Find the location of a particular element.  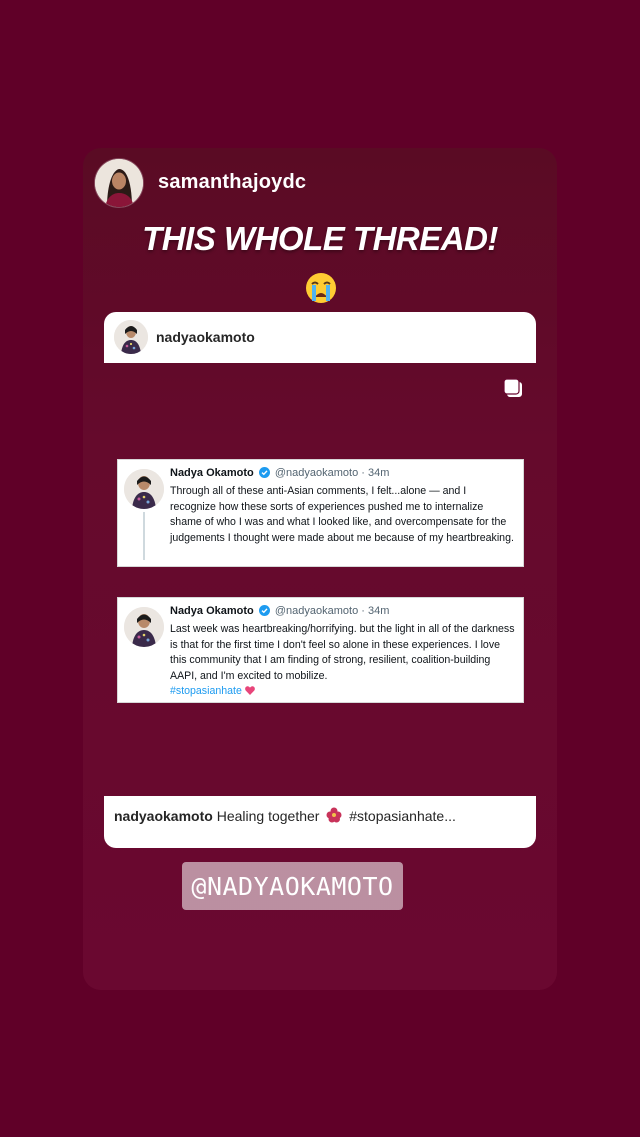

post-username: nadyaokamoto is located at coordinates (205, 337).